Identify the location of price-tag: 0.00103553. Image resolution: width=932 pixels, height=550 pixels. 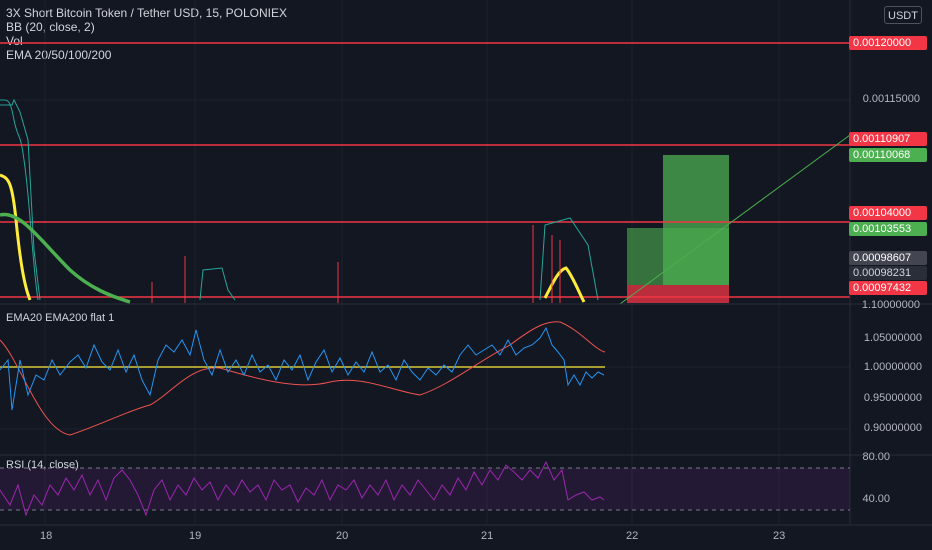
(888, 229).